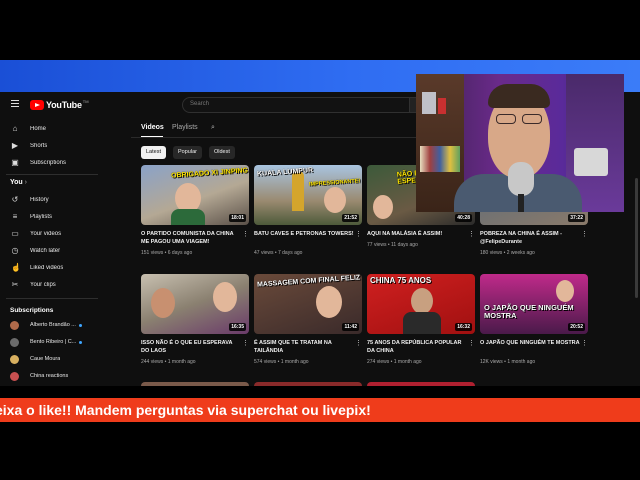 The image size is (640, 480). What do you see at coordinates (188, 217) in the screenshot?
I see `person-shirt` at bounding box center [188, 217].